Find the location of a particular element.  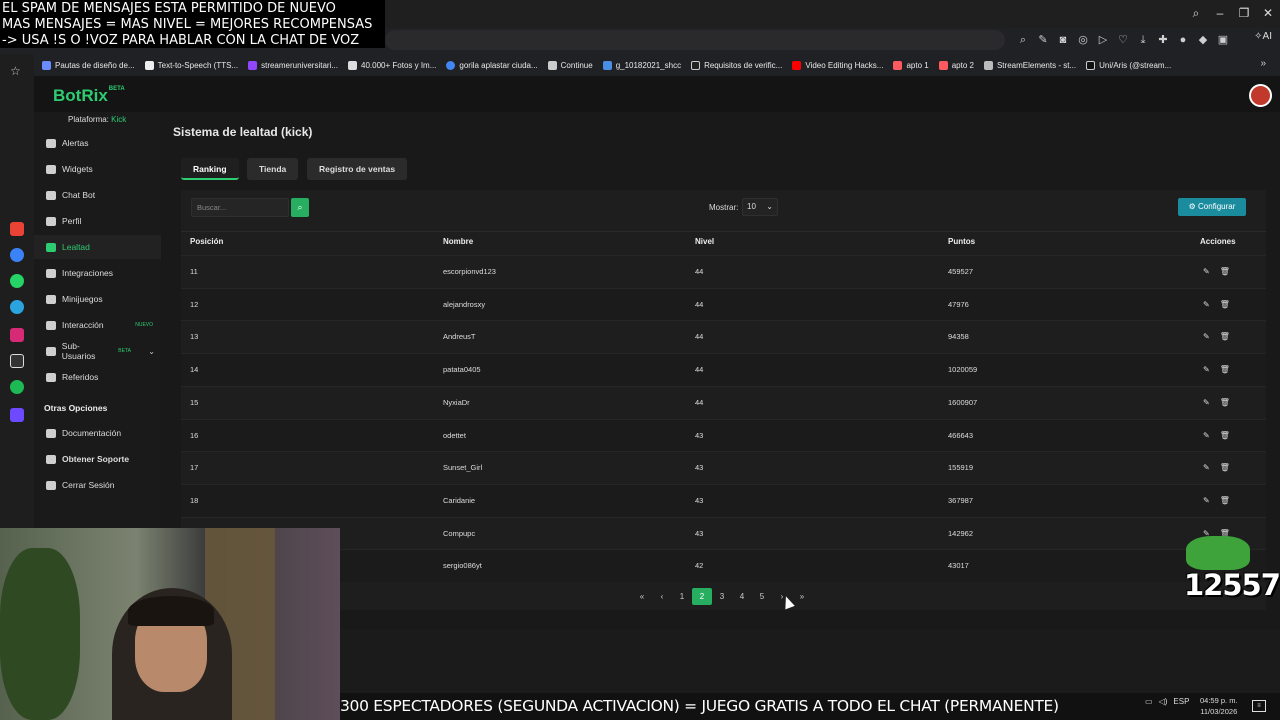

user-avatar is located at coordinates (1260, 95).